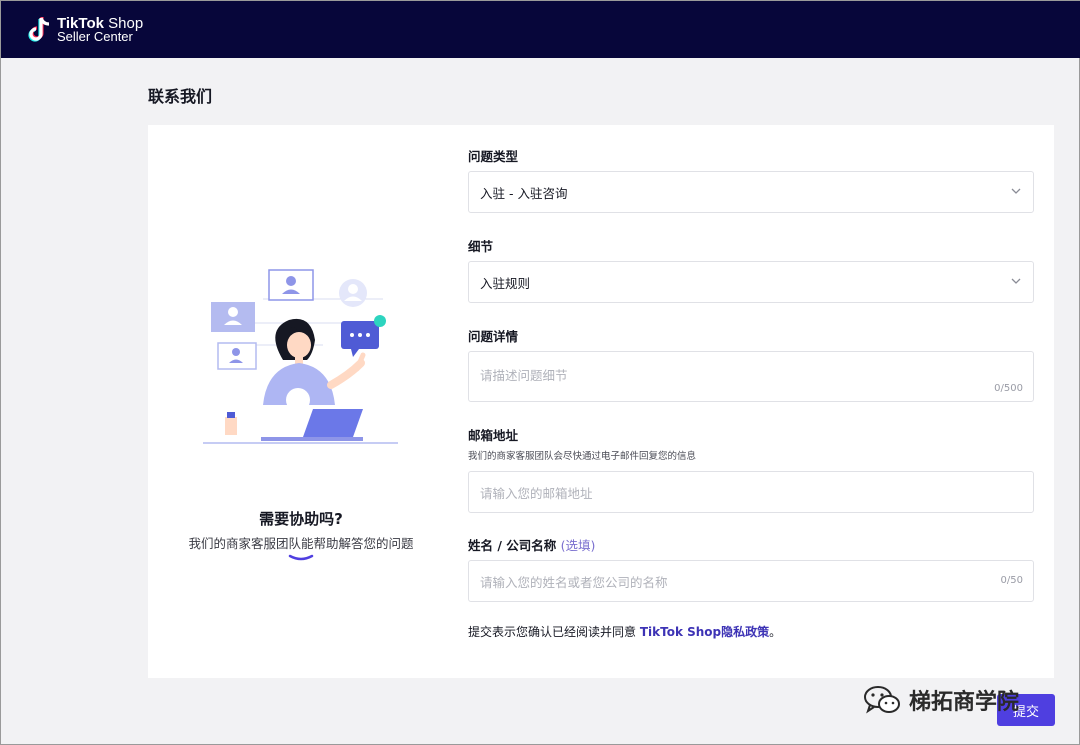 Image resolution: width=1080 pixels, height=745 pixels. What do you see at coordinates (751, 492) in the screenshot?
I see `email-input: 请输入您的邮箱地址` at bounding box center [751, 492].